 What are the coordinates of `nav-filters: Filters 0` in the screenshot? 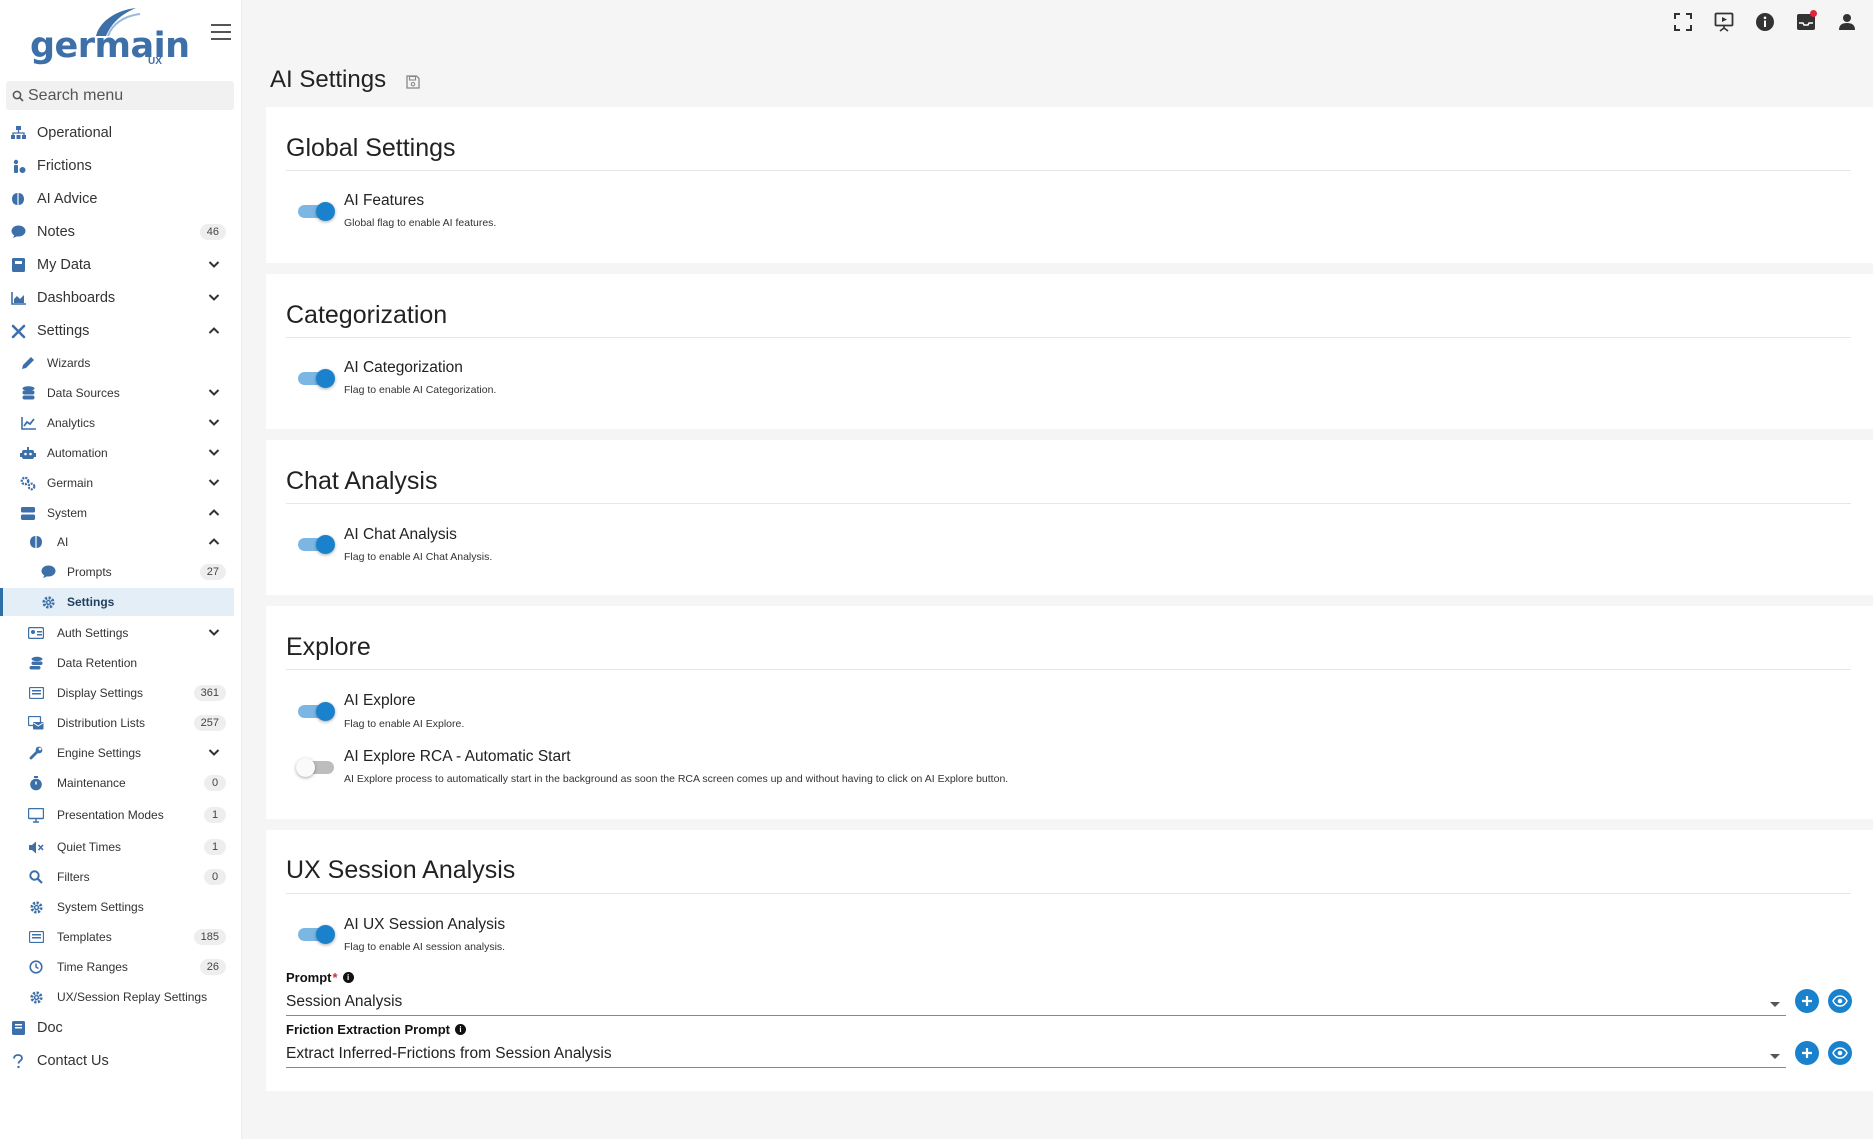 It's located at (117, 877).